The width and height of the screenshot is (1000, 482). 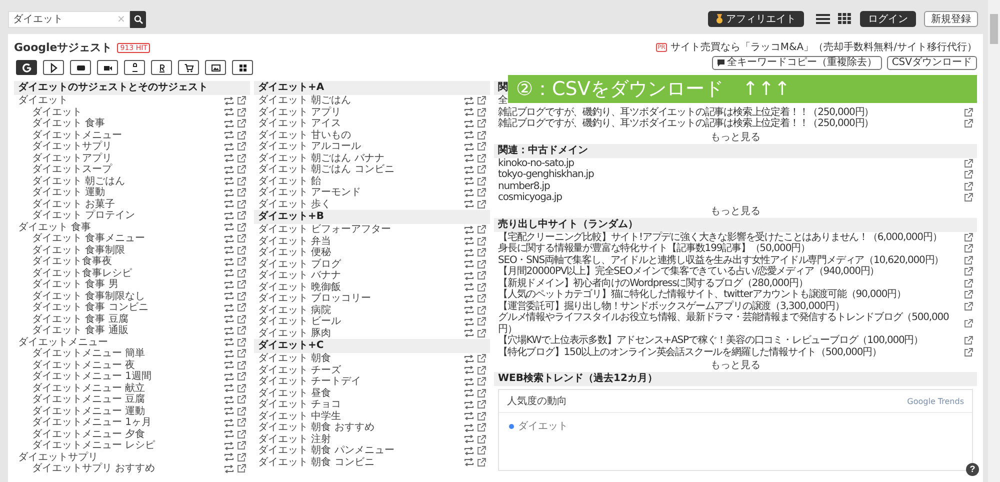 I want to click on keyword: ダイエットメニュー 豆腐, so click(x=89, y=400).